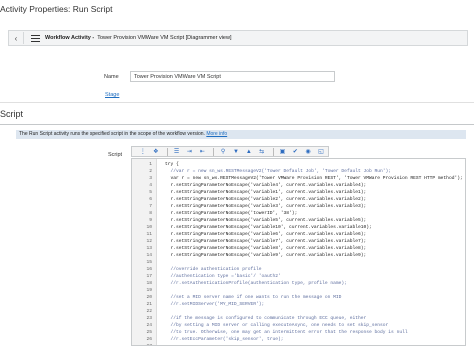 The width and height of the screenshot is (474, 346). I want to click on save-icon: ▣, so click(283, 151).